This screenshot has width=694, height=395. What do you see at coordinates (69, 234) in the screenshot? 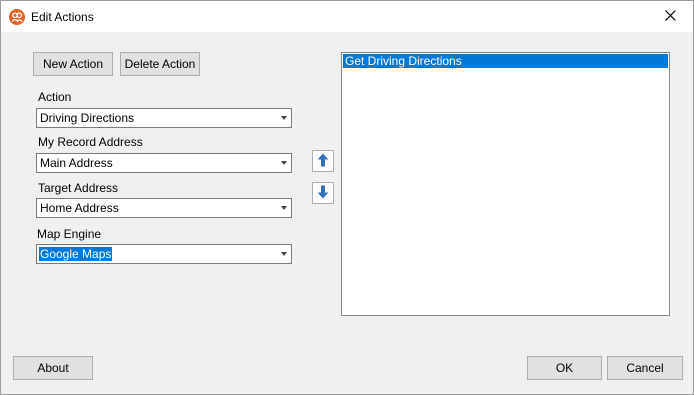
I see `map-engine-label: Map Engine` at bounding box center [69, 234].